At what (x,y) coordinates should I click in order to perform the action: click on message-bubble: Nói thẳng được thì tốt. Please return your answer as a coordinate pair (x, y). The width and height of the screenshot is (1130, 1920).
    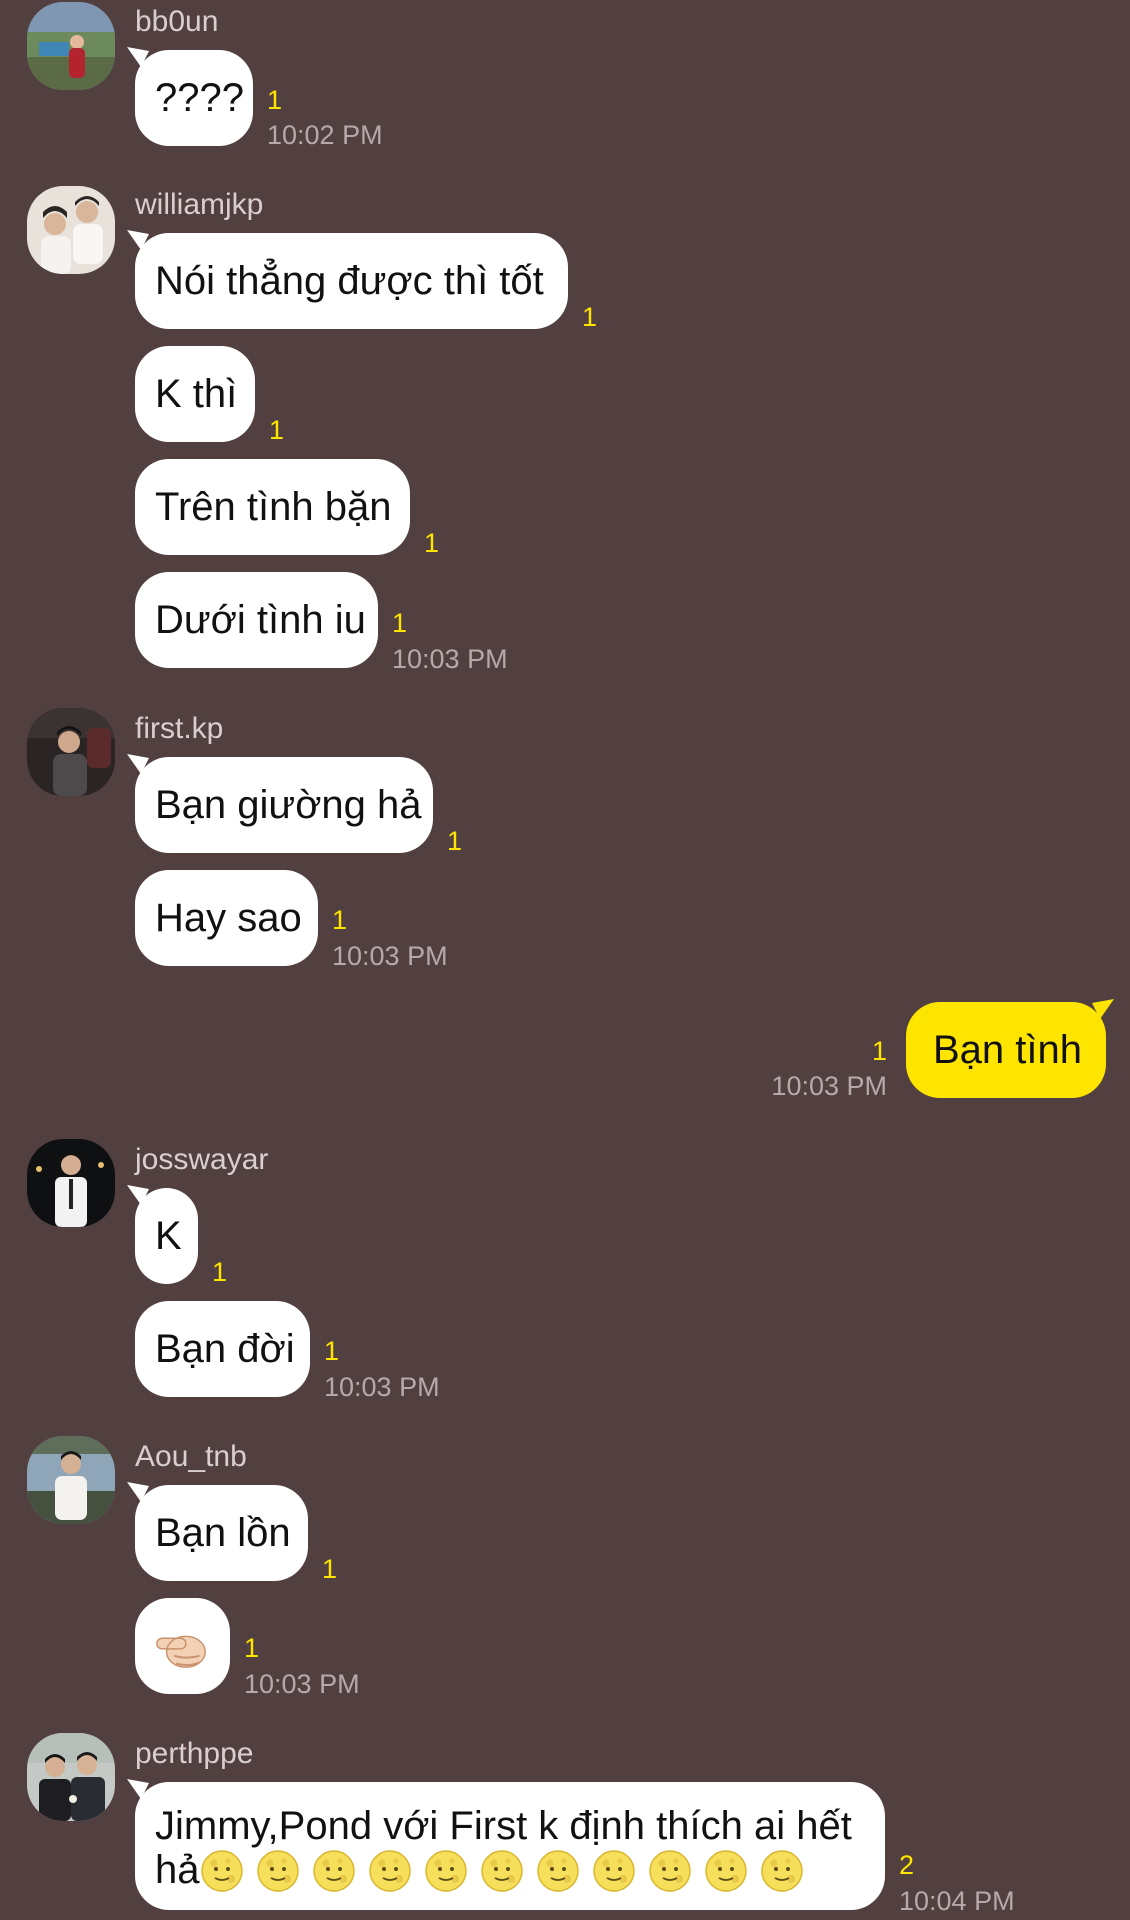
    Looking at the image, I should click on (347, 279).